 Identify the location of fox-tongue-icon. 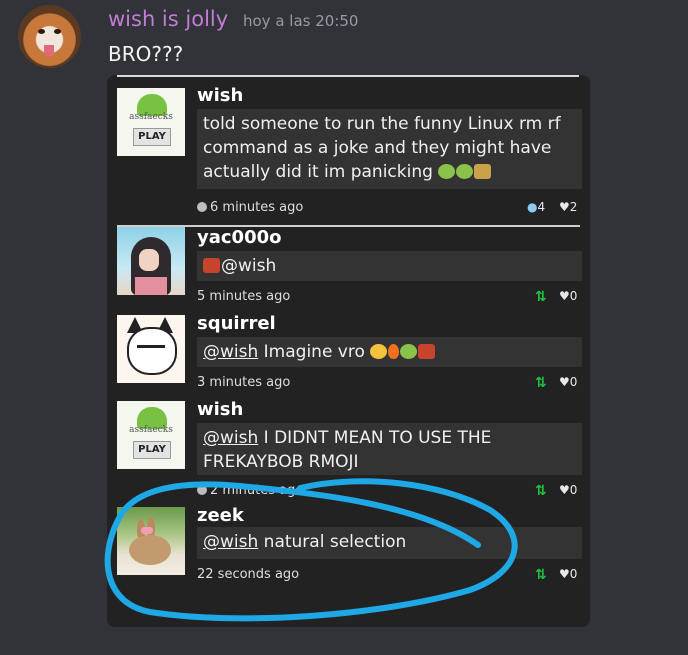
(49, 51).